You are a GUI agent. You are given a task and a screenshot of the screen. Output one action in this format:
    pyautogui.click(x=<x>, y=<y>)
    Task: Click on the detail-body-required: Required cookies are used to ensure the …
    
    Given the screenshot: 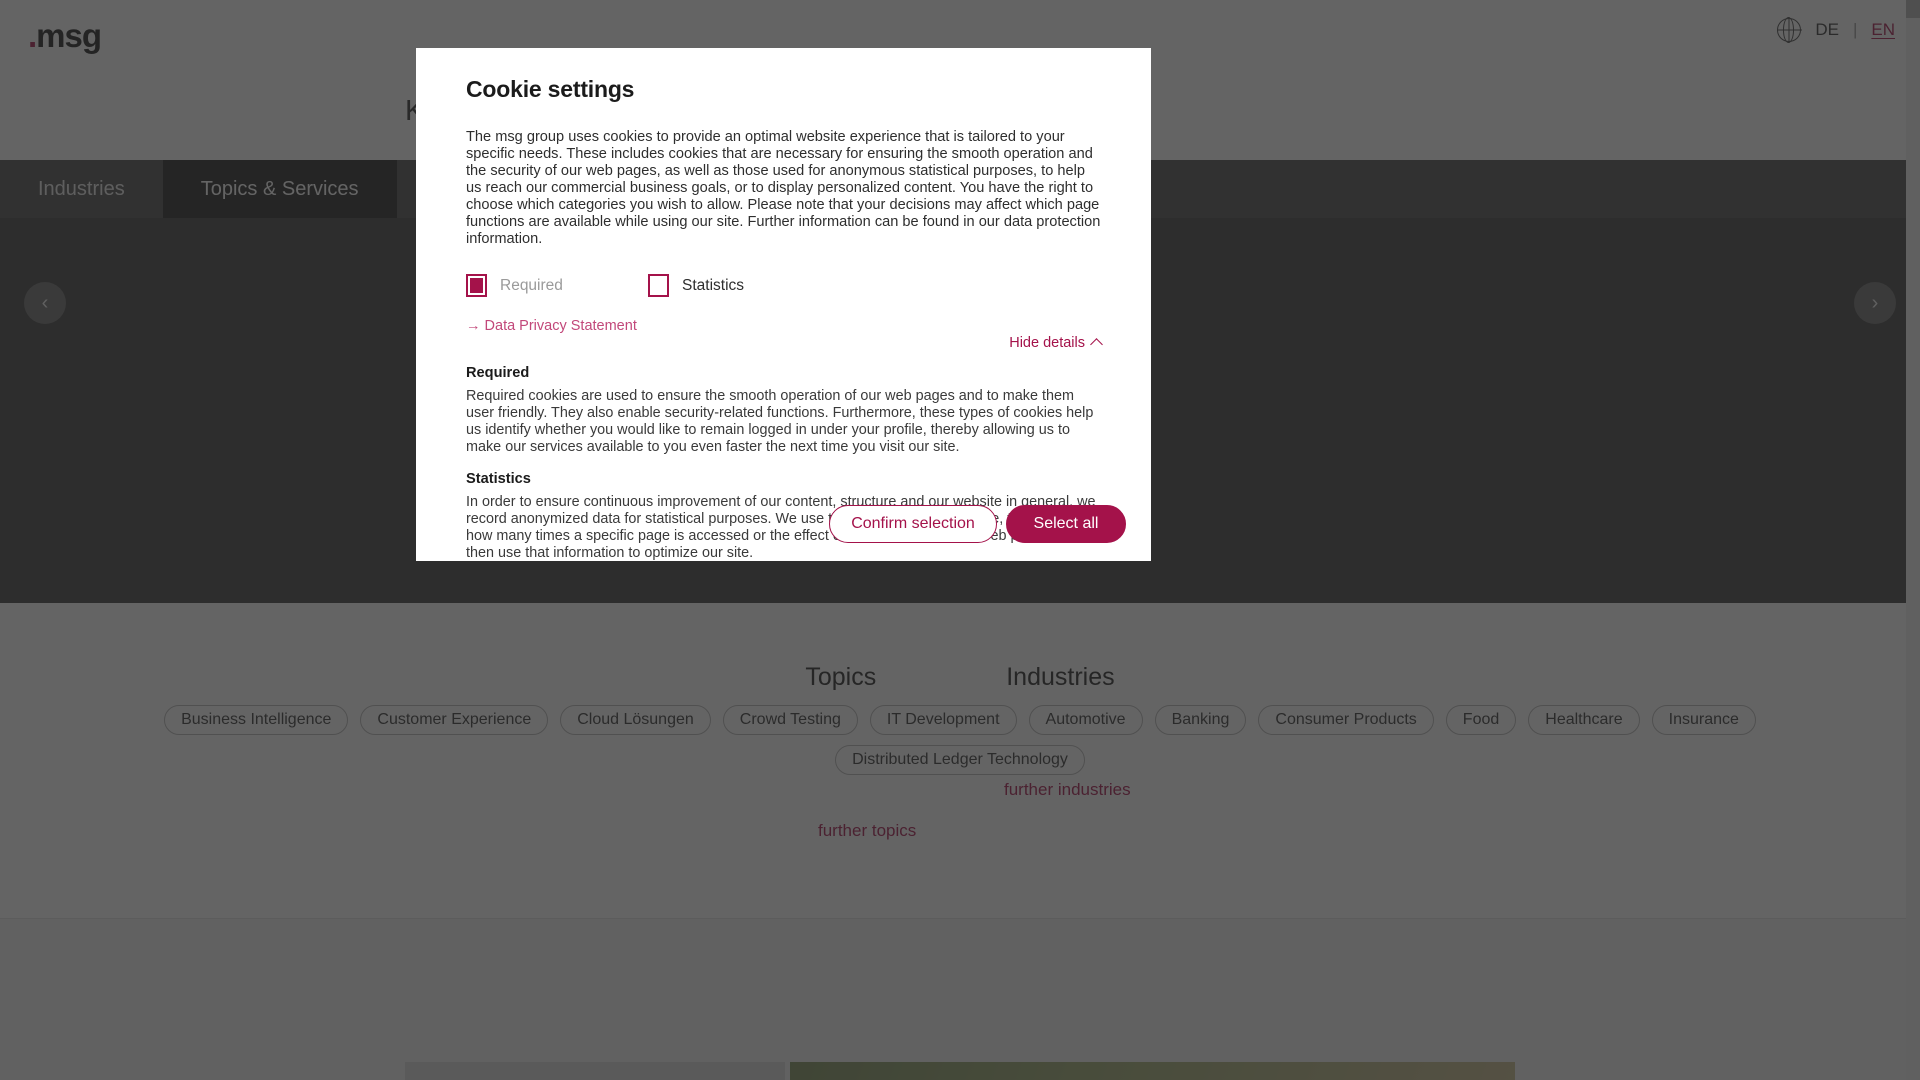 What is the action you would take?
    pyautogui.click(x=780, y=422)
    